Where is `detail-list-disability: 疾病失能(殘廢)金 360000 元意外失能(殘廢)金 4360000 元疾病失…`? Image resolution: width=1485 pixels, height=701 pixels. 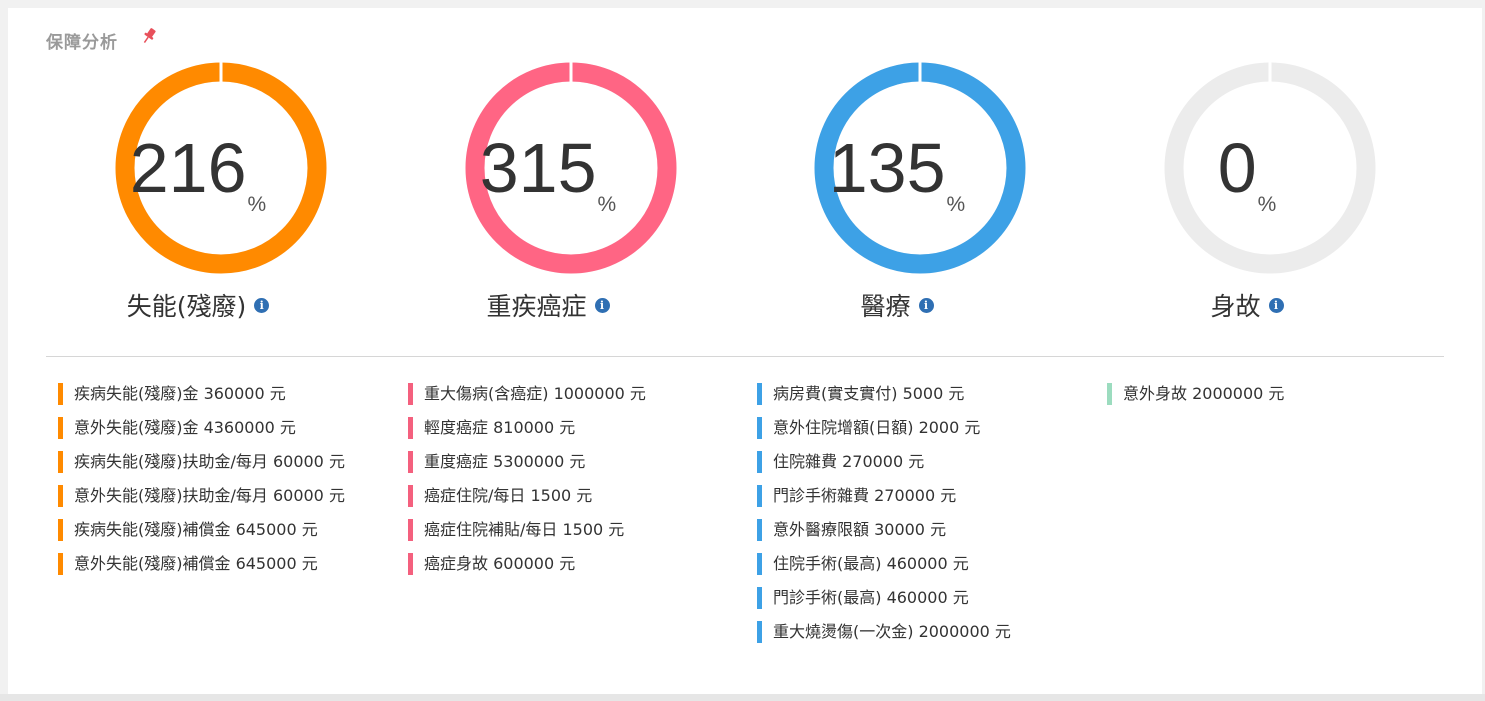 detail-list-disability: 疾病失能(殘廢)金 360000 元意外失能(殘廢)金 4360000 元疾病失… is located at coordinates (201, 484).